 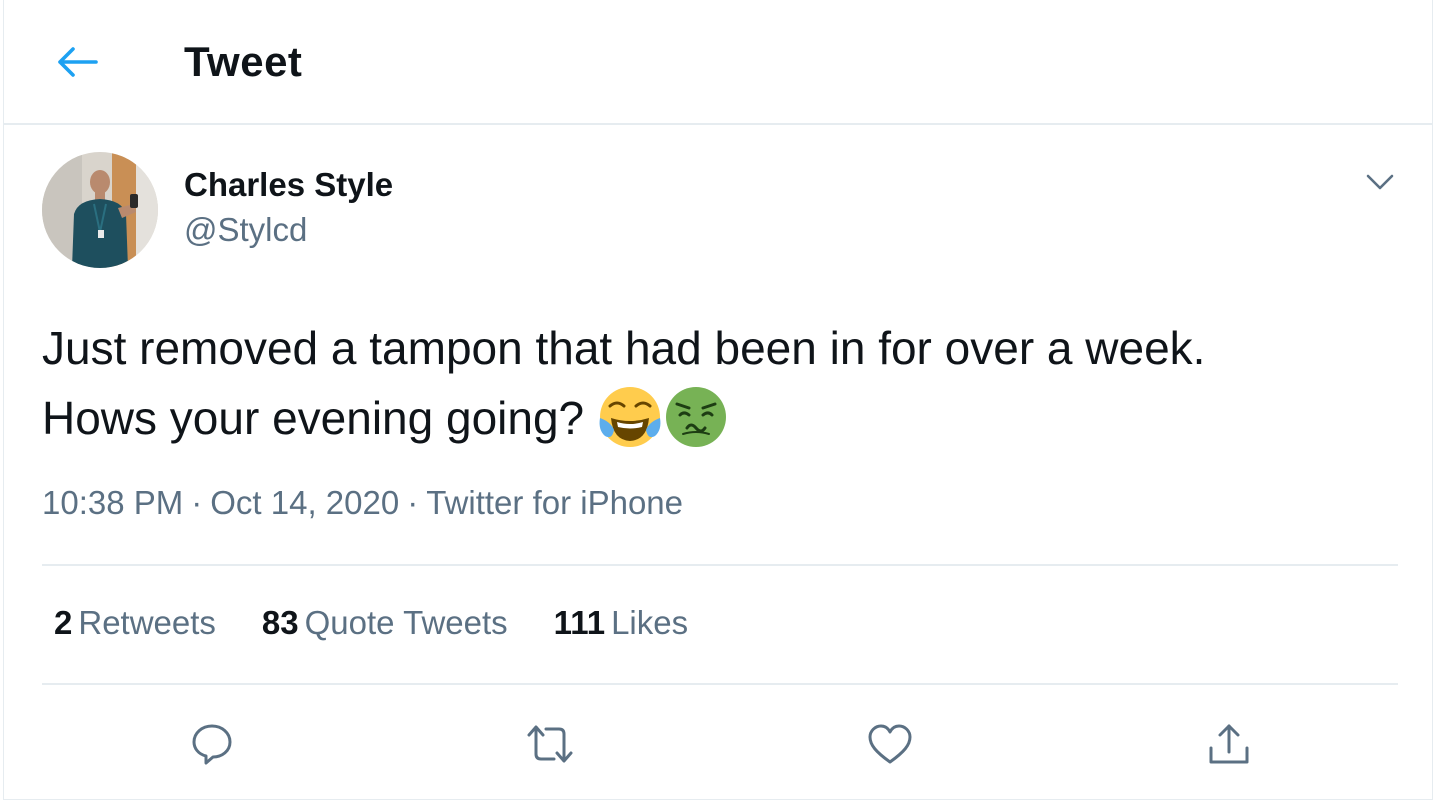 I want to click on retweets-count: 2, so click(x=63, y=622).